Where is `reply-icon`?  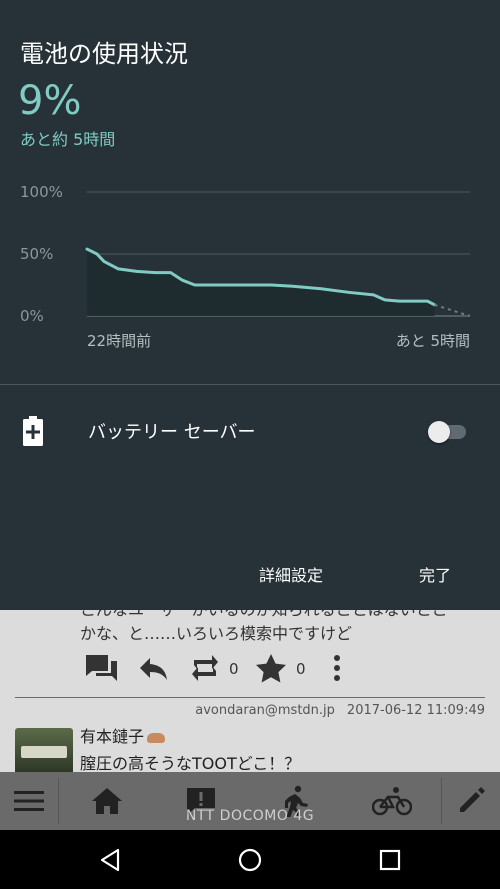
reply-icon is located at coordinates (154, 668).